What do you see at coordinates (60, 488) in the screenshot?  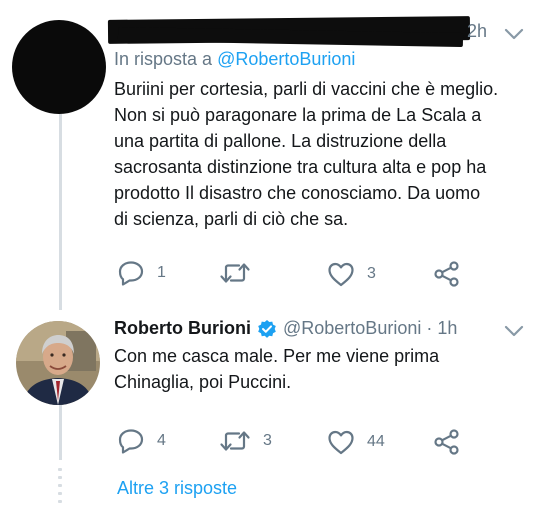 I see `thread-continuation-dots` at bounding box center [60, 488].